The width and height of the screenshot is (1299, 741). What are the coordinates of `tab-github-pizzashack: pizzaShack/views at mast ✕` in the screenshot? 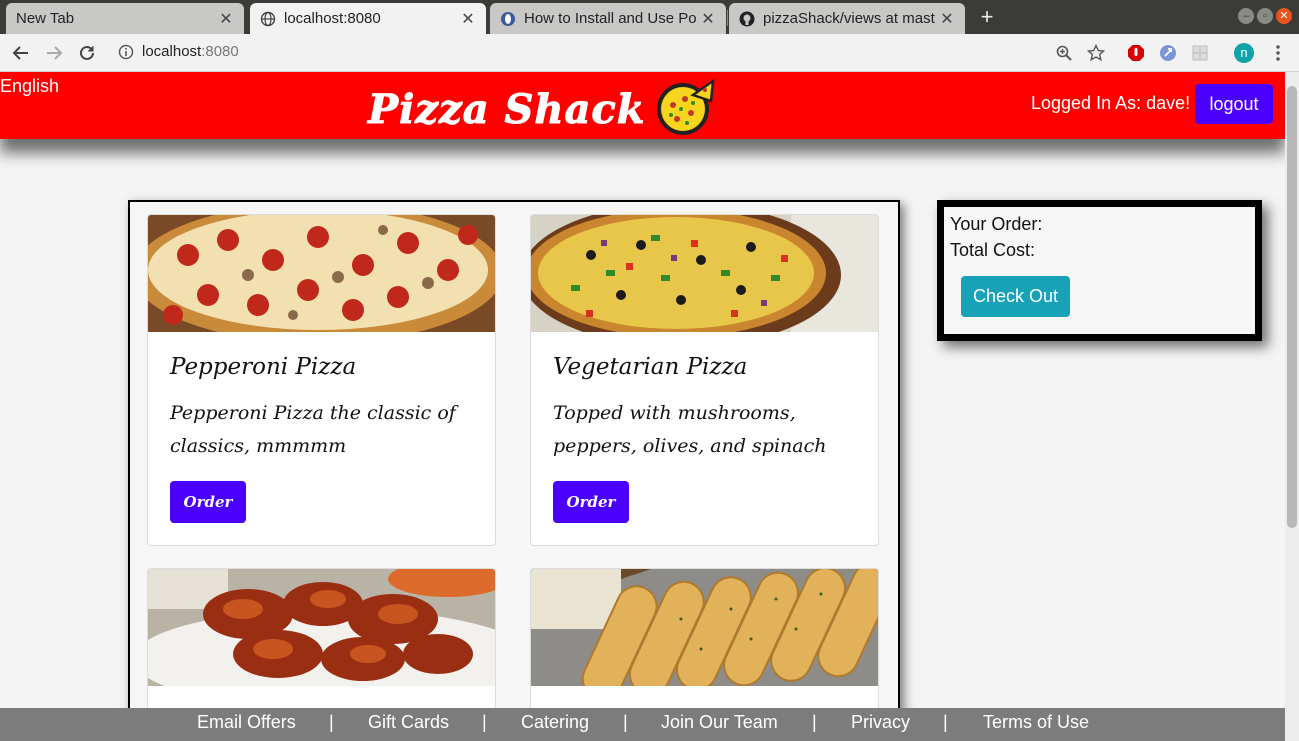 It's located at (847, 18).